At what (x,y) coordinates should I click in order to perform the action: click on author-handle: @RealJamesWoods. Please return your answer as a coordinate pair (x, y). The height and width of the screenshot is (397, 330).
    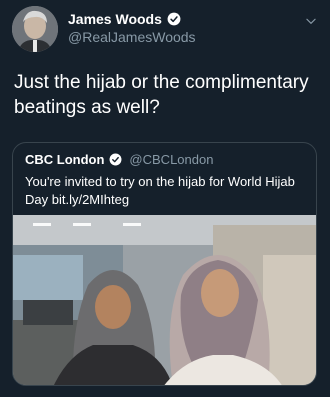
    Looking at the image, I should click on (132, 37).